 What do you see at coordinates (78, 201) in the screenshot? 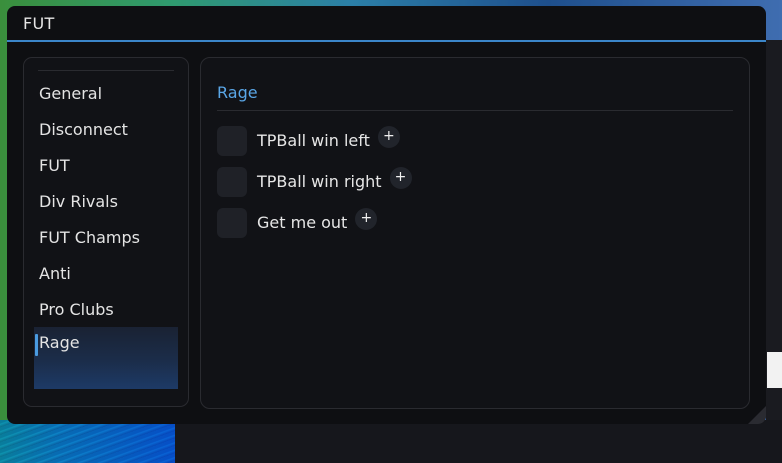
I see `sidebar-item-label: Div Rivals` at bounding box center [78, 201].